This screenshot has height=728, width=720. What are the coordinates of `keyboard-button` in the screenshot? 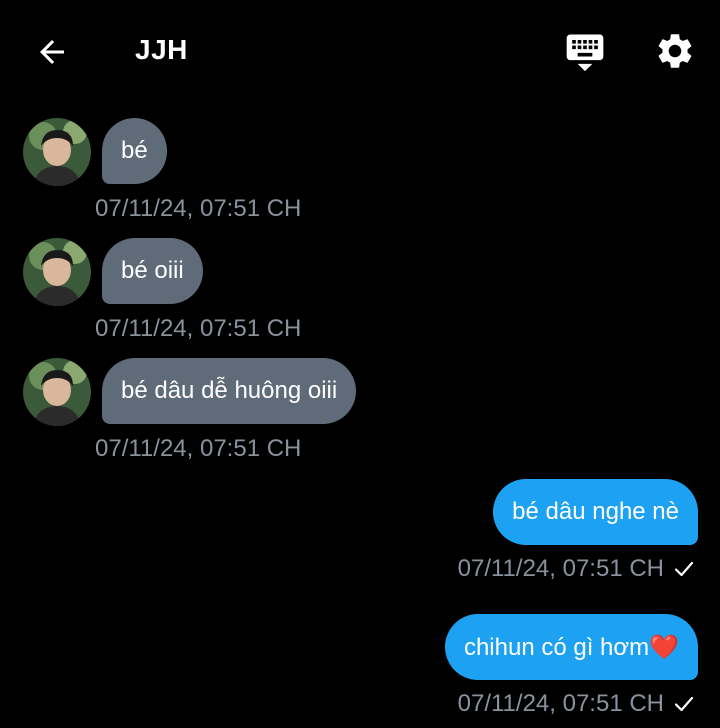 It's located at (585, 51).